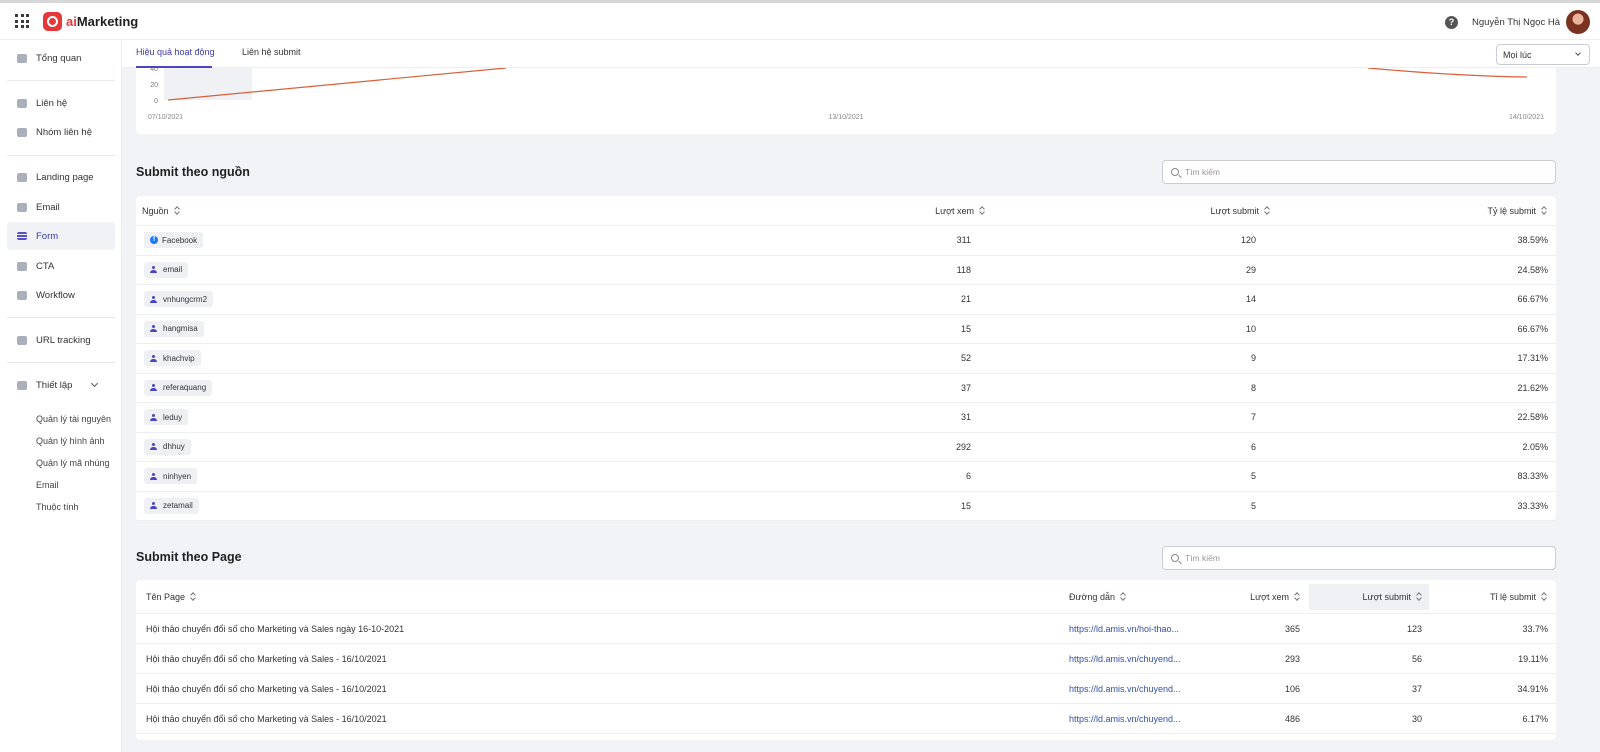 The image size is (1600, 752). I want to click on views-cell: 365, so click(1292, 628).